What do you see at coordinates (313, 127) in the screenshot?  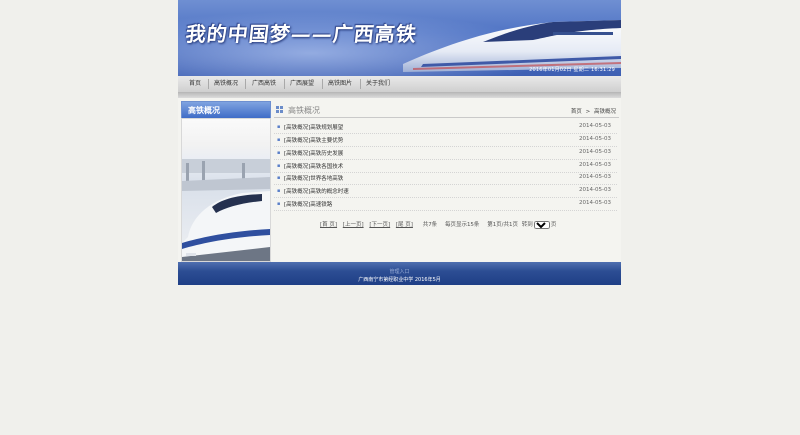 I see `article-link: [高铁概况]高铁规划展望` at bounding box center [313, 127].